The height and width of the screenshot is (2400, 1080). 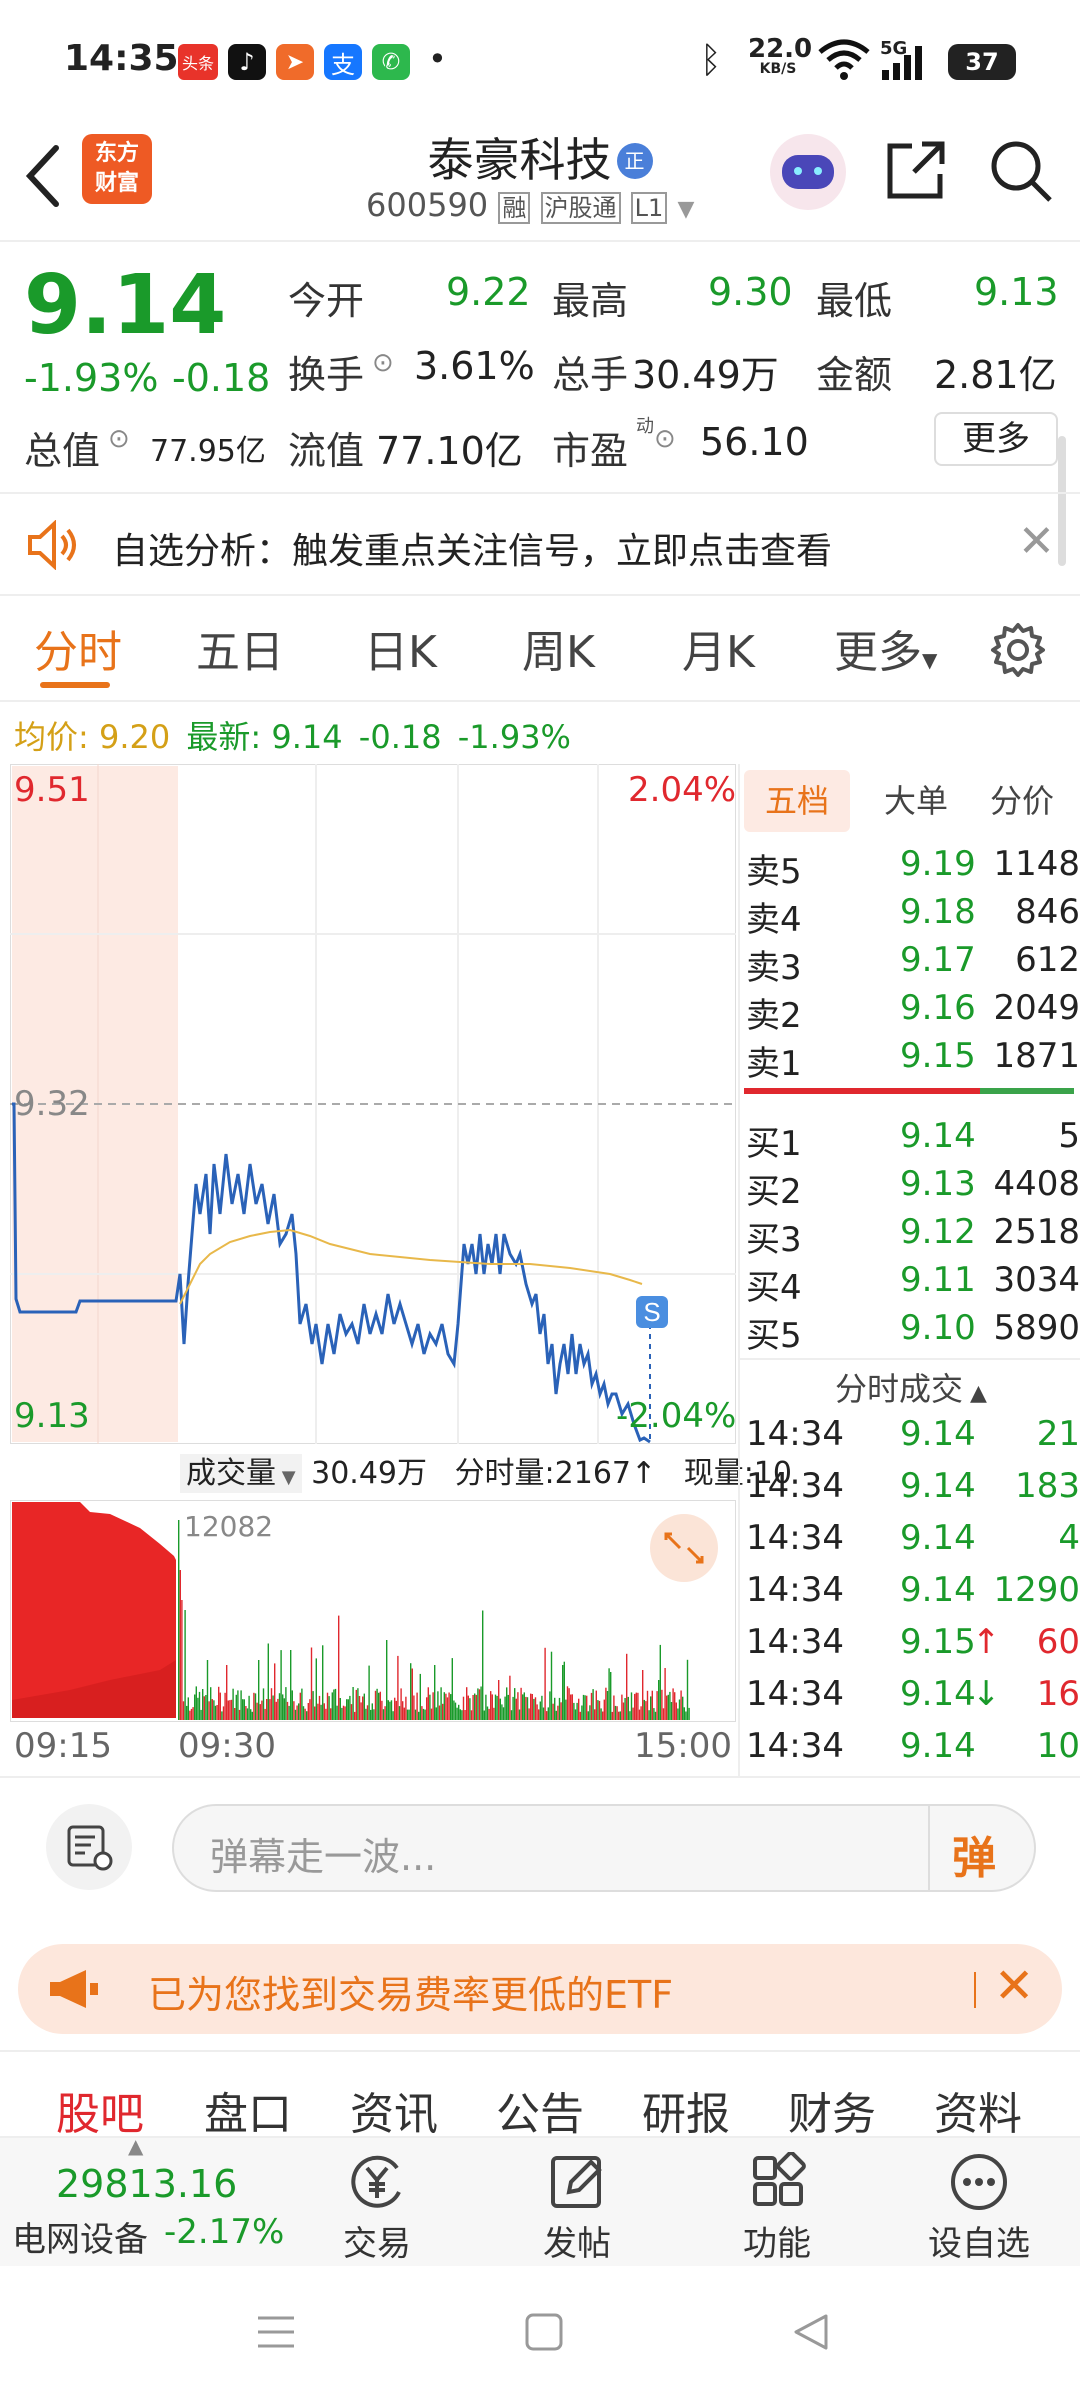 What do you see at coordinates (1018, 650) in the screenshot?
I see `gear-icon` at bounding box center [1018, 650].